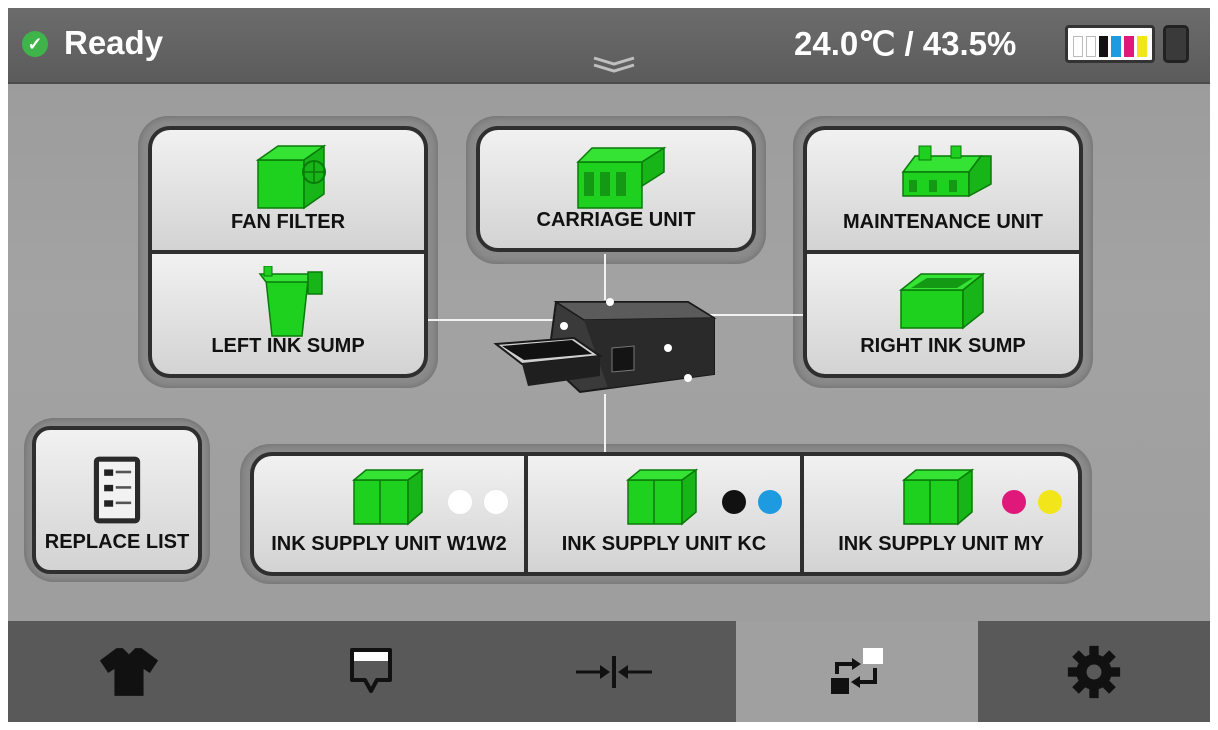 The height and width of the screenshot is (730, 1218). I want to click on nav-adjust-tab, so click(614, 671).